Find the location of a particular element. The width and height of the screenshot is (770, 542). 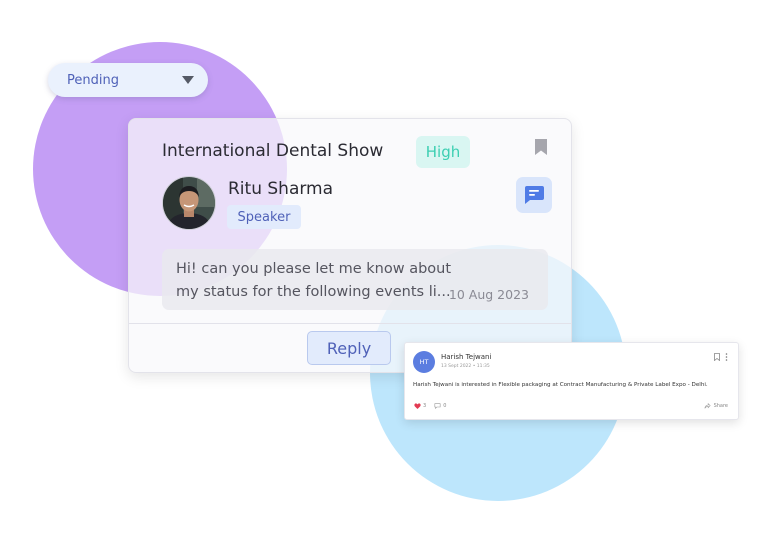

notification-footer: 3 0 is located at coordinates (430, 406).